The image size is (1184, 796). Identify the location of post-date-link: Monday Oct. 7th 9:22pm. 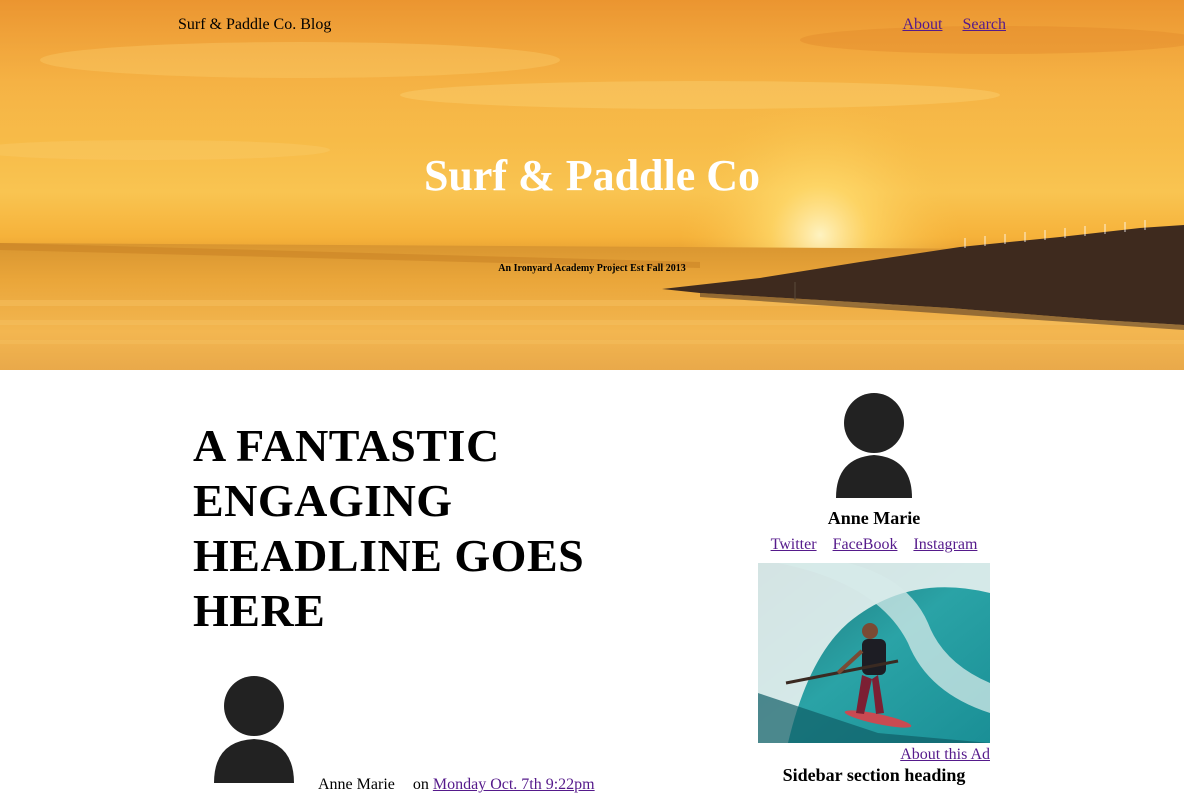
(514, 784).